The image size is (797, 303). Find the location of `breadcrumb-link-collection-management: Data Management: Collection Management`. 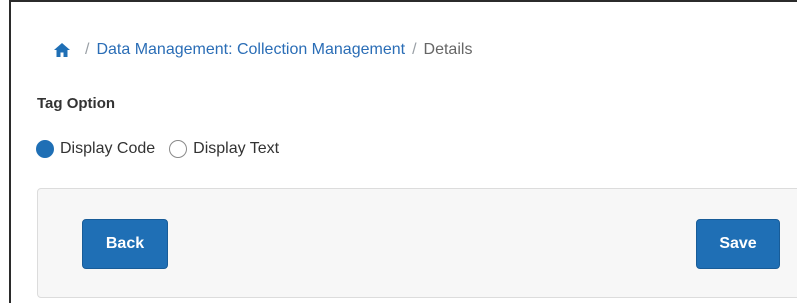

breadcrumb-link-collection-management: Data Management: Collection Management is located at coordinates (250, 50).